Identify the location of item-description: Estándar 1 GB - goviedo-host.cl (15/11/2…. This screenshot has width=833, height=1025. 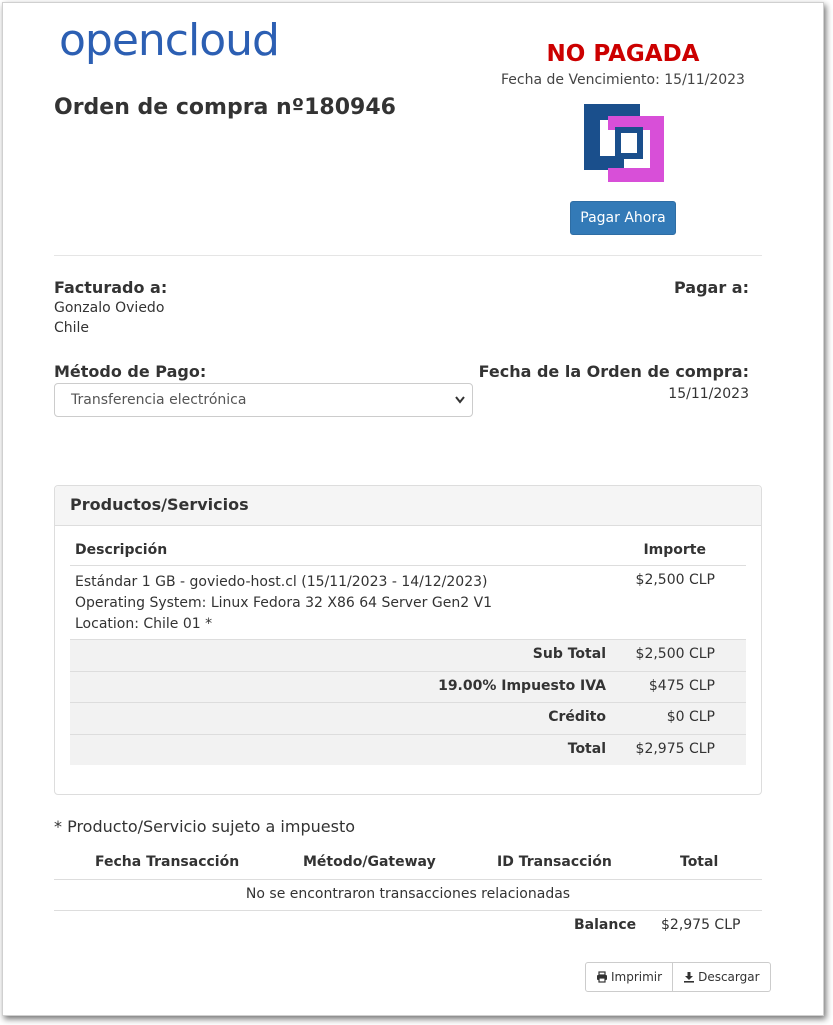
(283, 603).